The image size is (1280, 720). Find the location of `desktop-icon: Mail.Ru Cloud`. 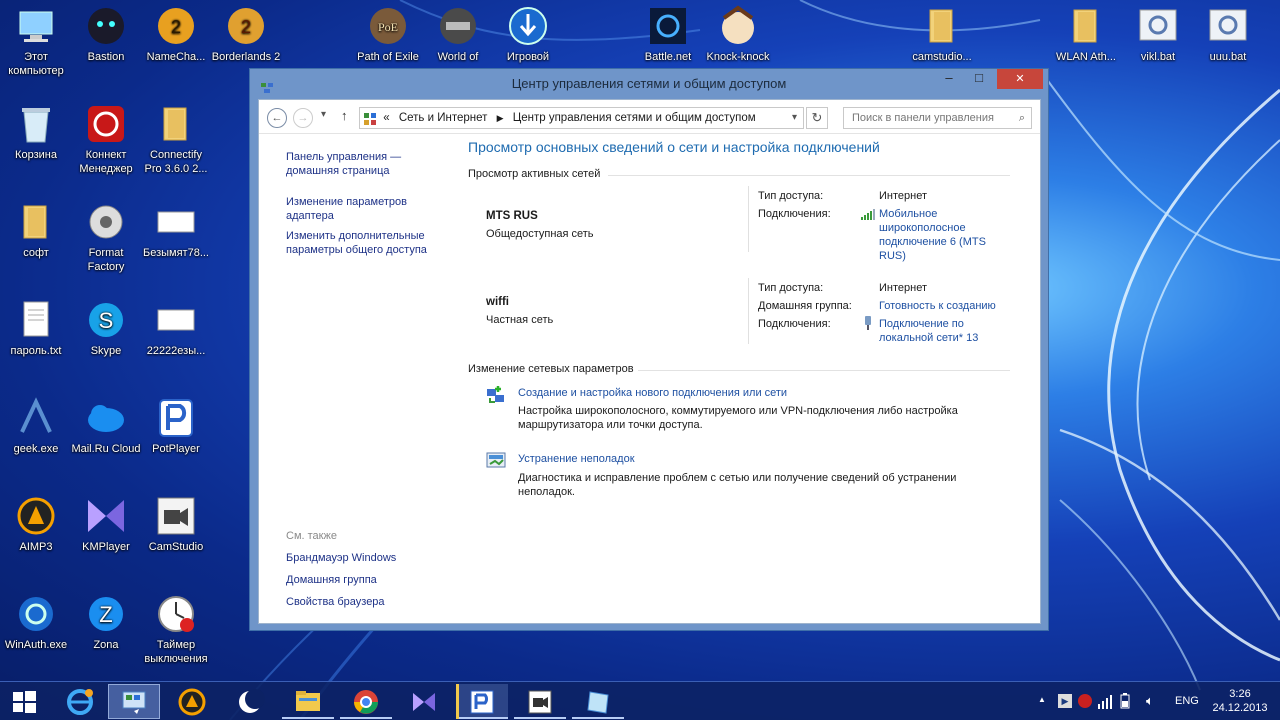

desktop-icon: Mail.Ru Cloud is located at coordinates (106, 426).